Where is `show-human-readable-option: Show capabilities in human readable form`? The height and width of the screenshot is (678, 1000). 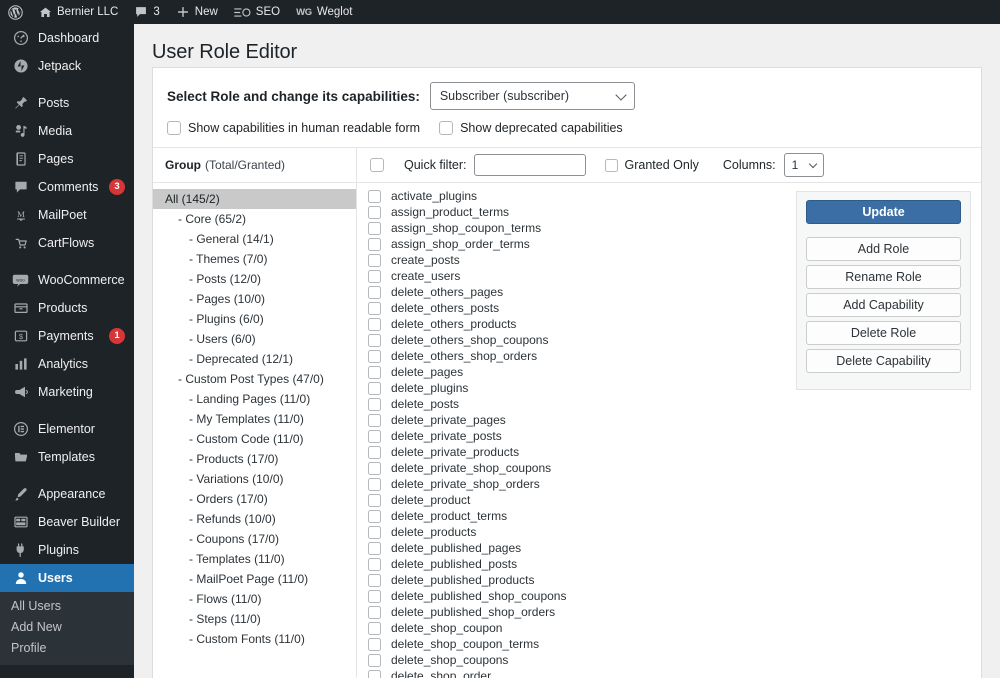
show-human-readable-option: Show capabilities in human readable form is located at coordinates (293, 128).